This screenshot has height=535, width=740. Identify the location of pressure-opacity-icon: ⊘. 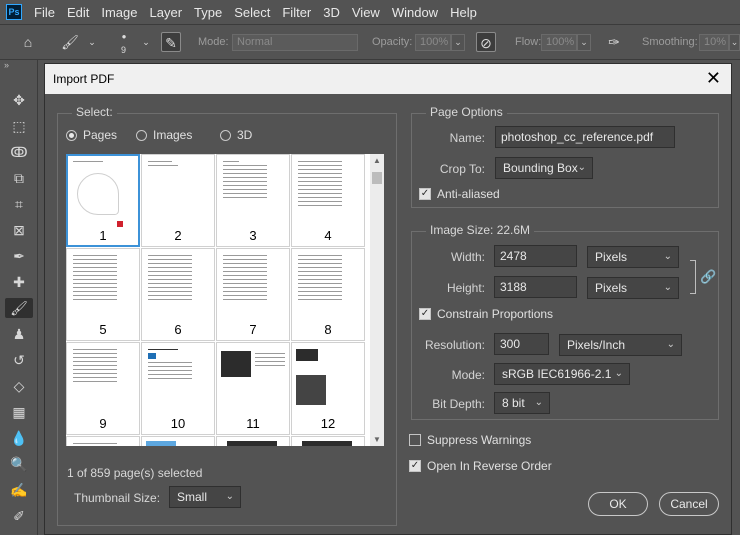
(486, 42).